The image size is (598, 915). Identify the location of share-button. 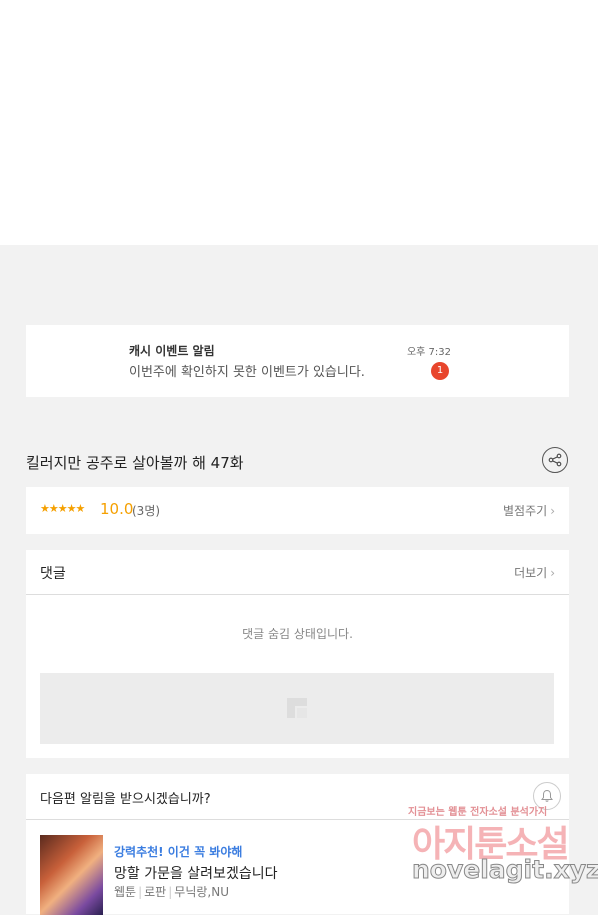
(555, 460).